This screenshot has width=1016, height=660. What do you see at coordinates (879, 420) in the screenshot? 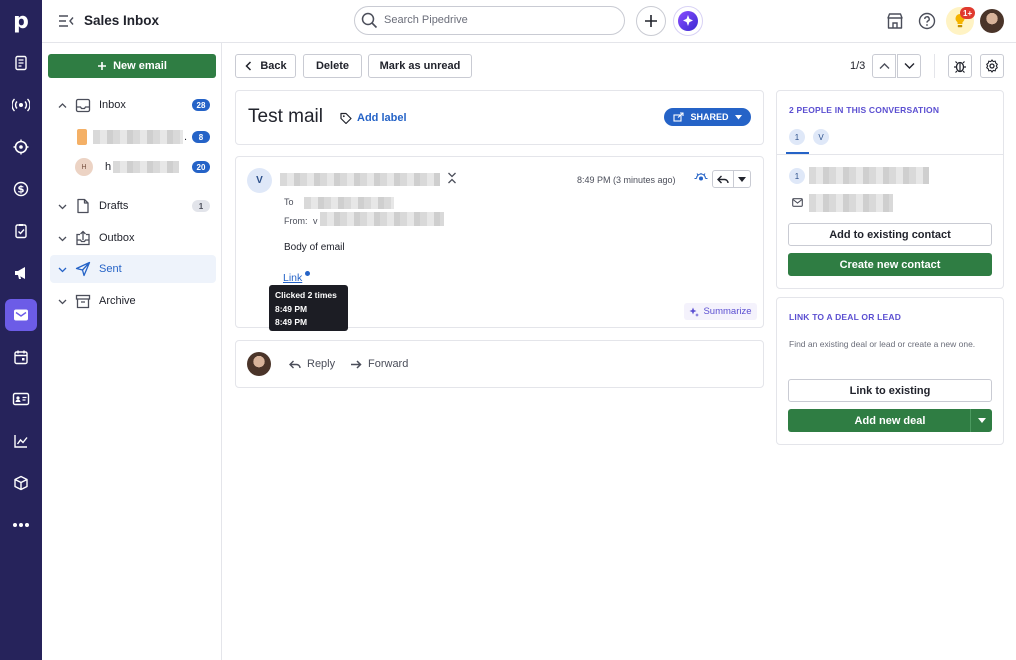
I see `add-new-deal-button: Add new deal` at bounding box center [879, 420].